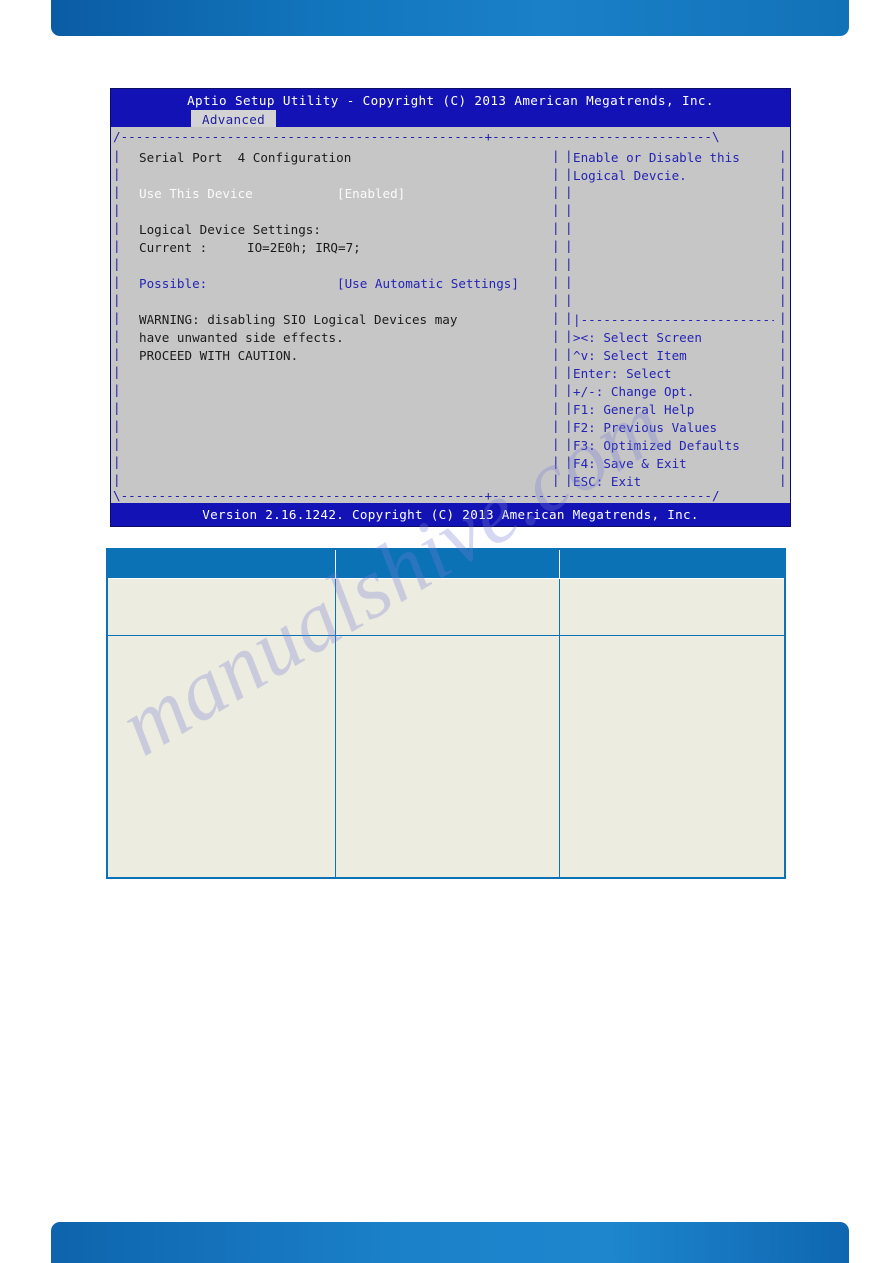 The height and width of the screenshot is (1263, 893). Describe the element at coordinates (630, 175) in the screenshot. I see `help-text-line-2: Logical Devcie.` at that location.